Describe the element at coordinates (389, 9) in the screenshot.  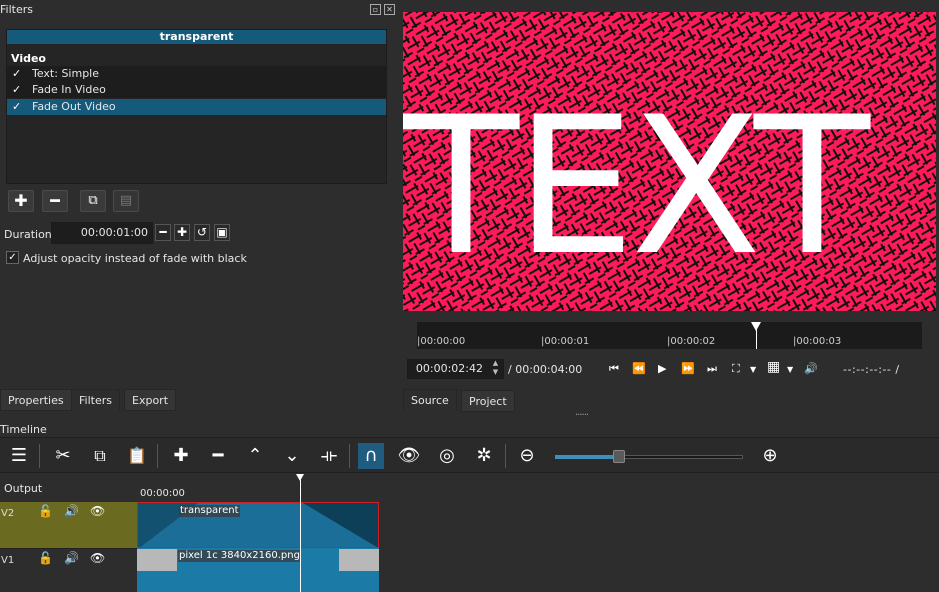
I see `close-panel-icon: ✕` at that location.